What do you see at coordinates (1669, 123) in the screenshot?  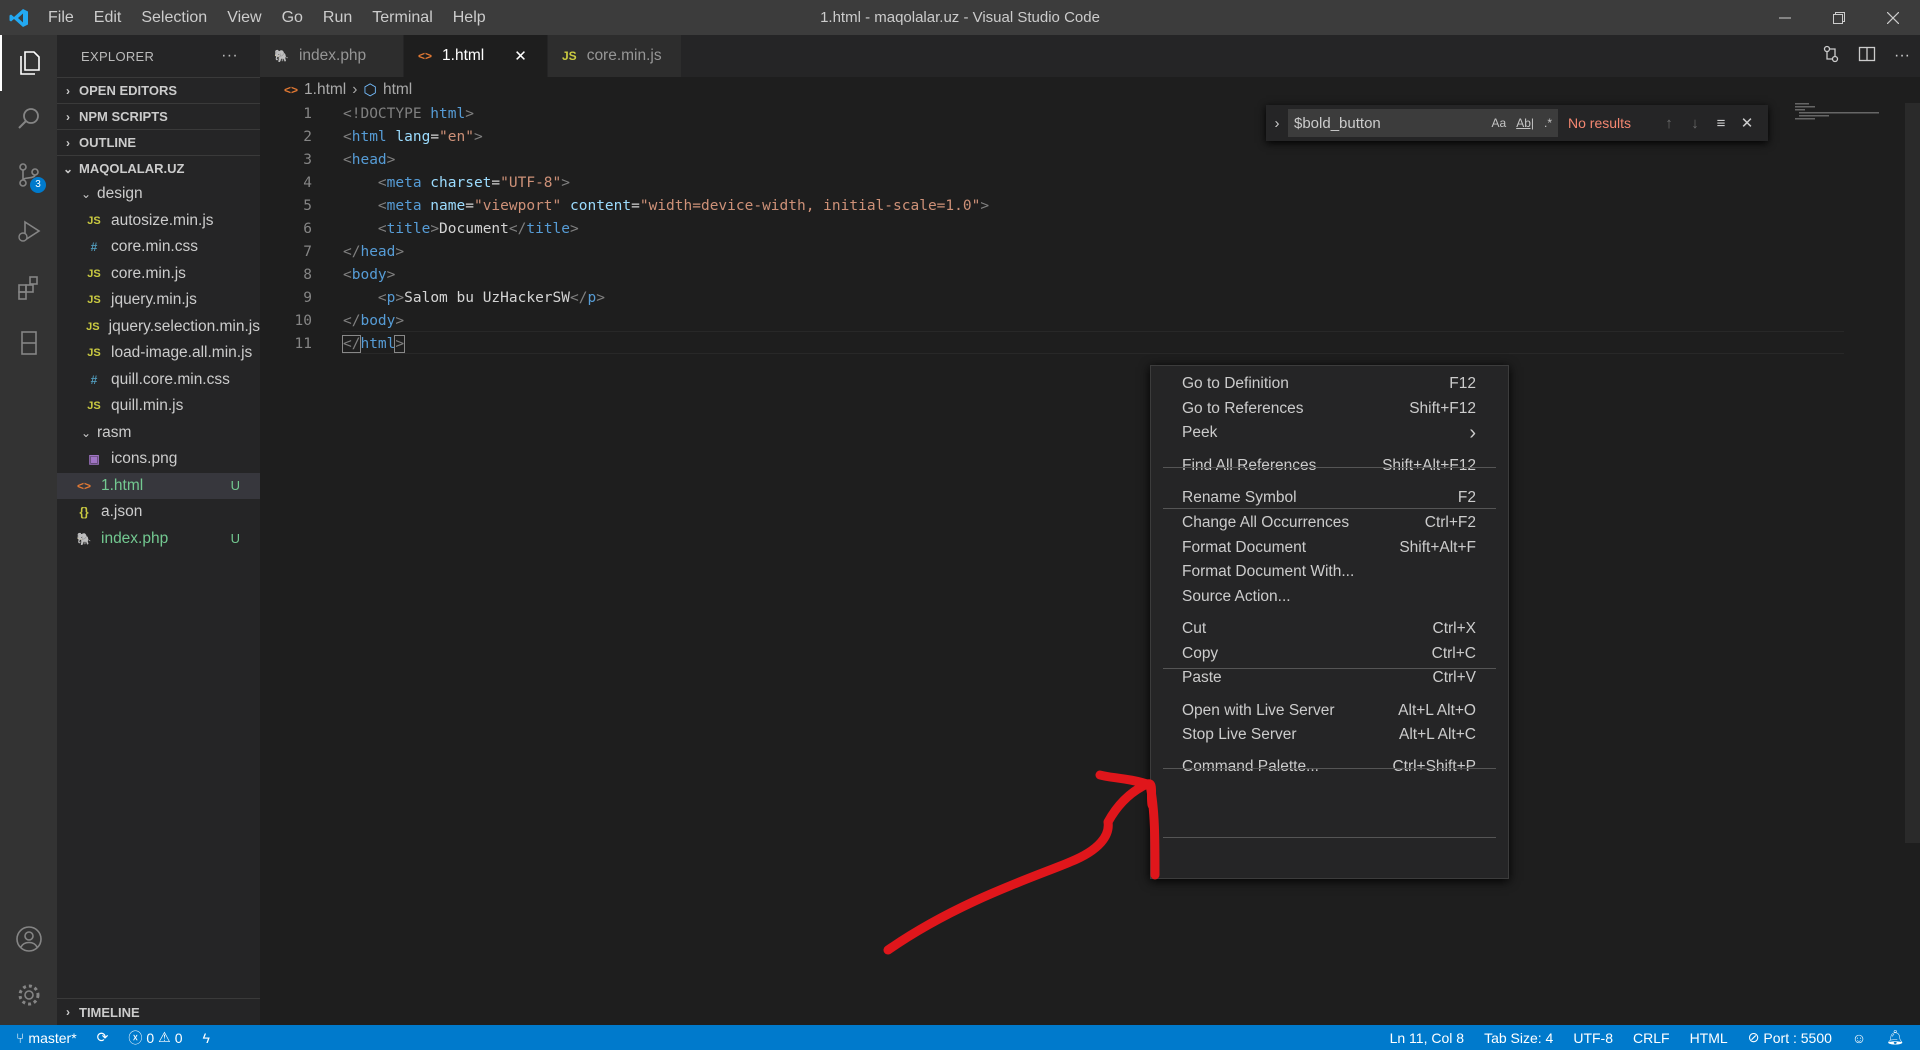 I see `previous-match-icon: ↑` at bounding box center [1669, 123].